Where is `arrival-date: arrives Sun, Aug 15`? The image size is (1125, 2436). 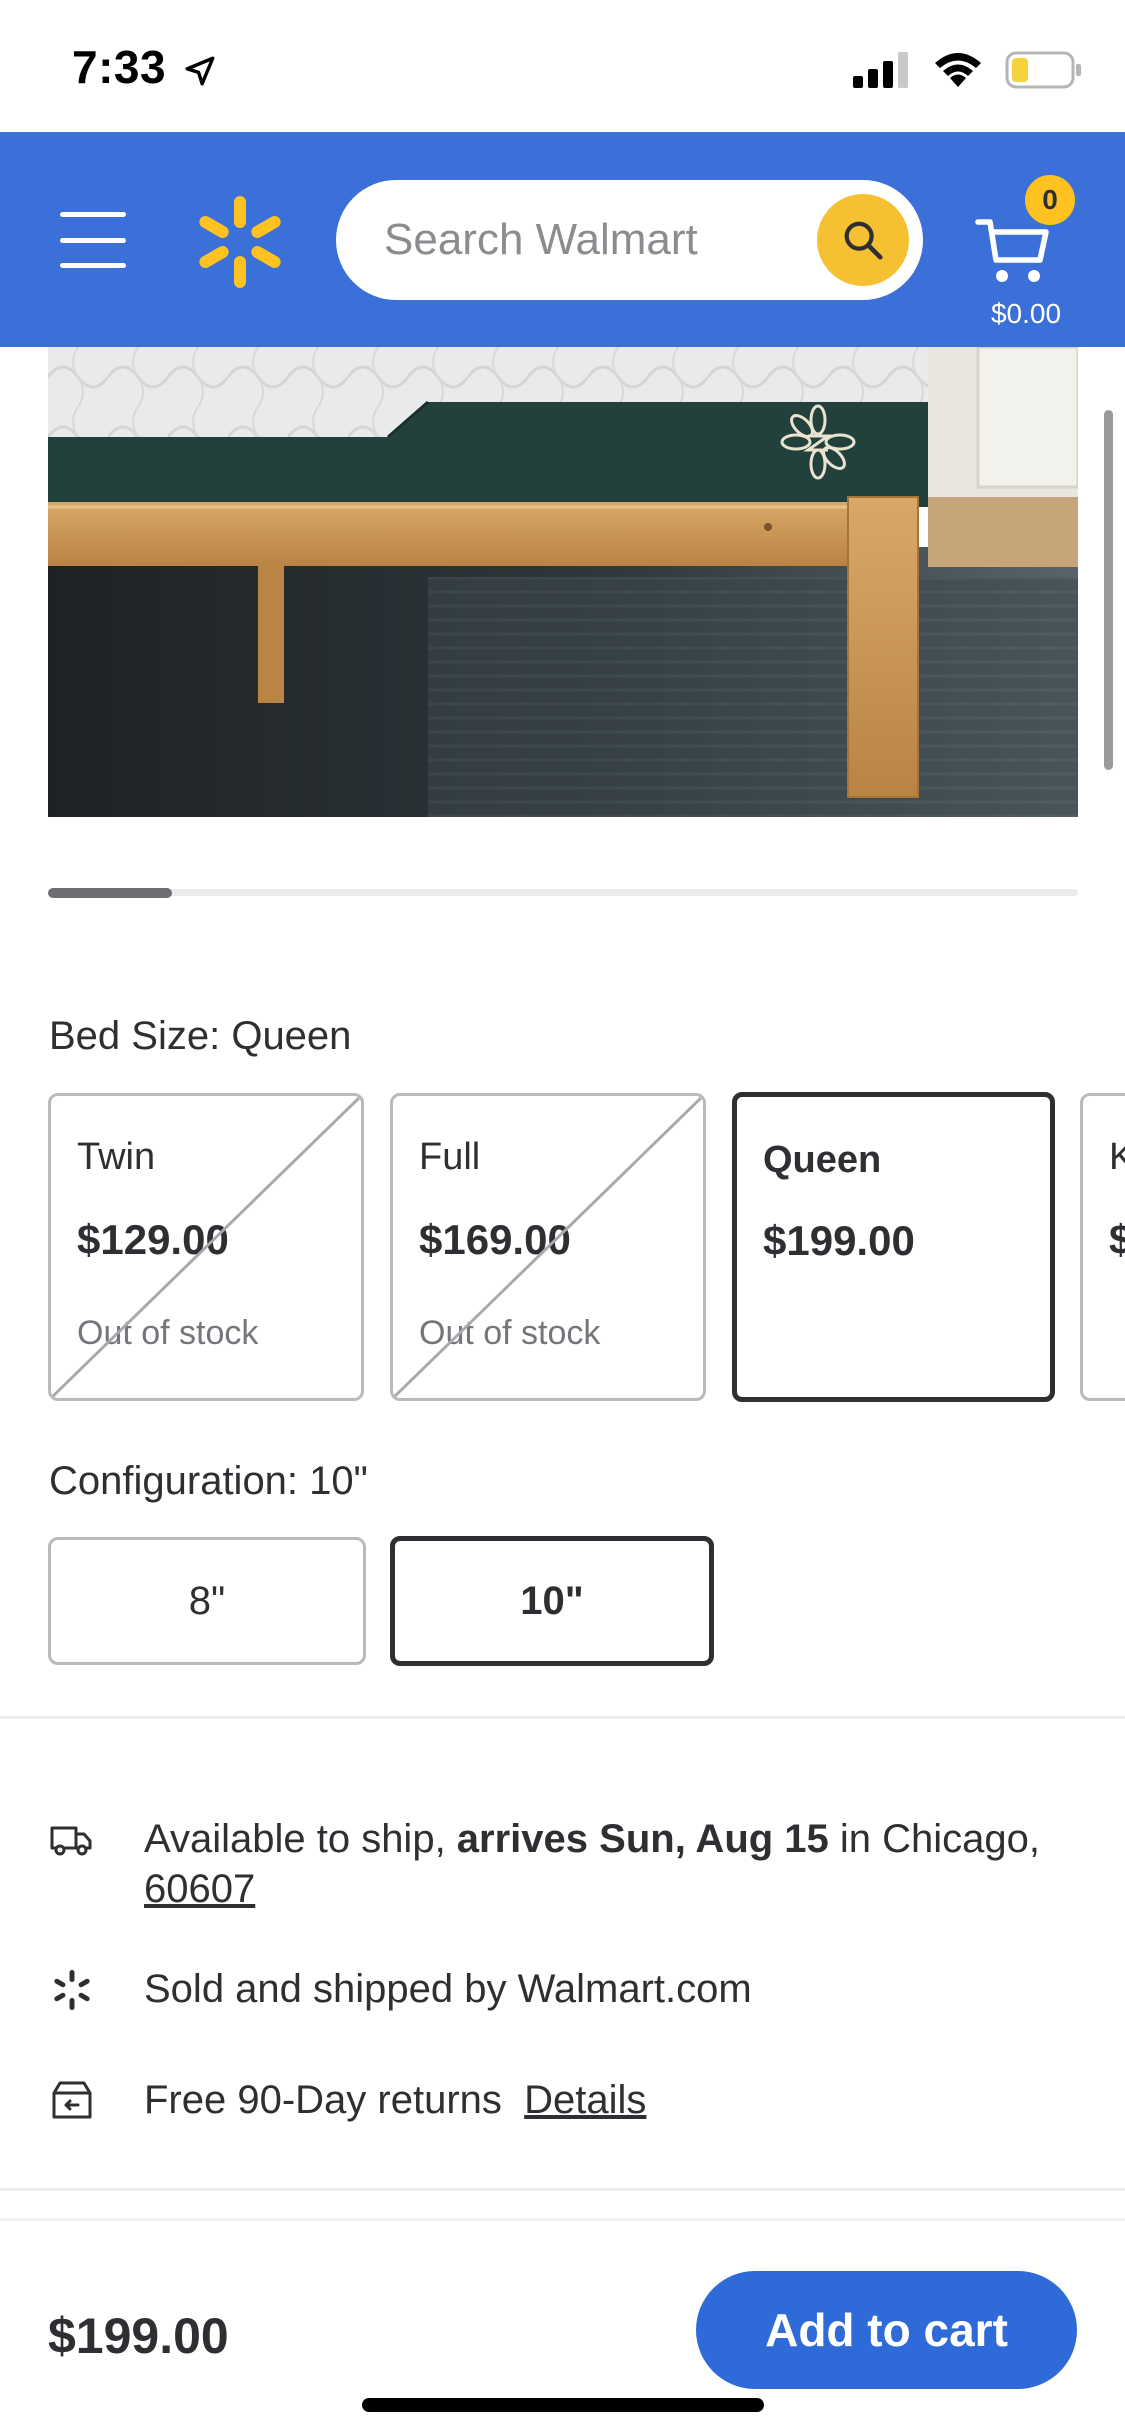 arrival-date: arrives Sun, Aug 15 is located at coordinates (642, 1839).